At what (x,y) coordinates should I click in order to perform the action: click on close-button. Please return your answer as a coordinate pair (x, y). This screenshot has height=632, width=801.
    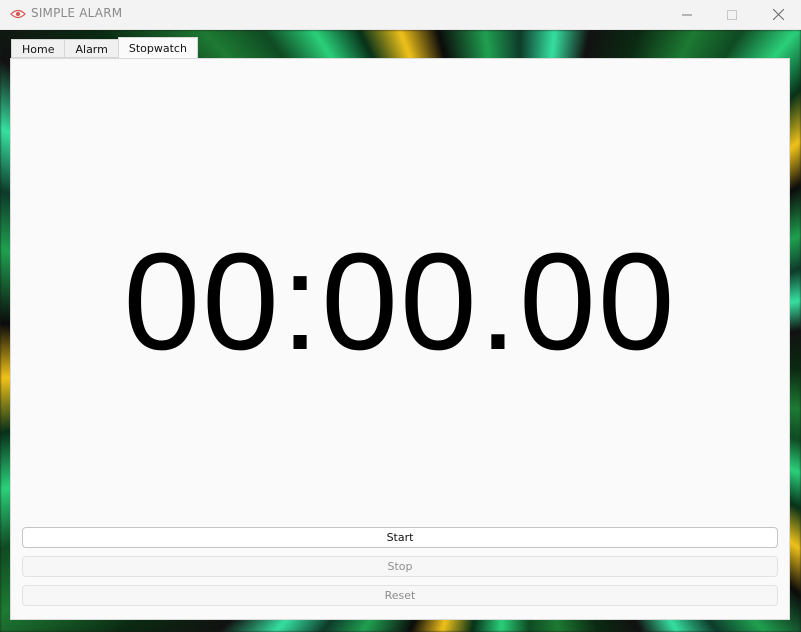
    Looking at the image, I should click on (778, 14).